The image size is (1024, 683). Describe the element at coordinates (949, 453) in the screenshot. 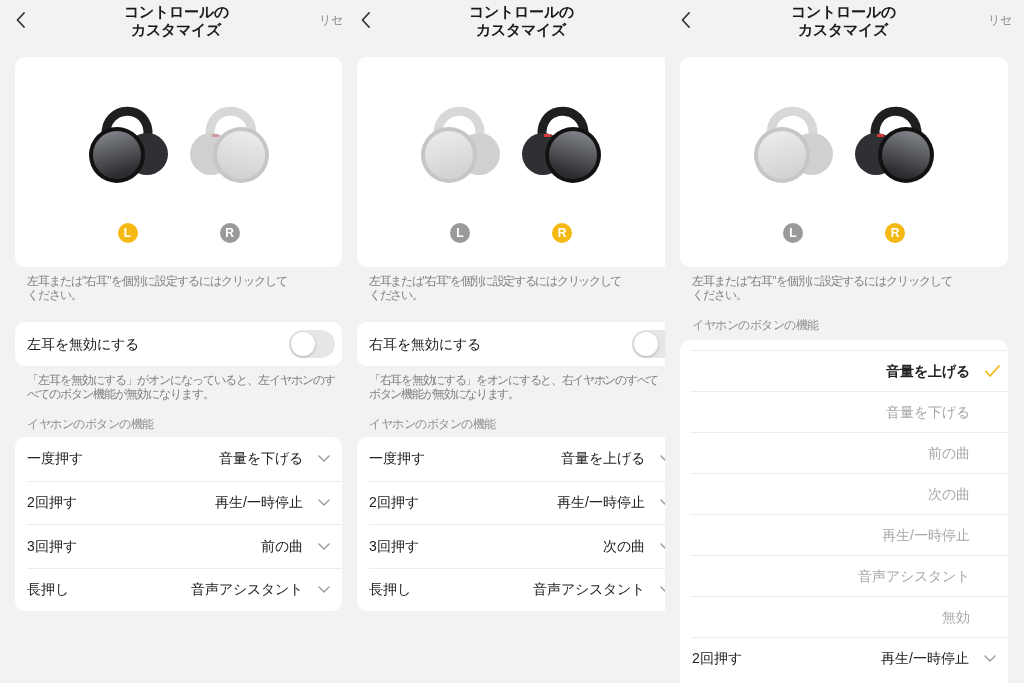

I see `dropdown-option: 前の曲` at that location.